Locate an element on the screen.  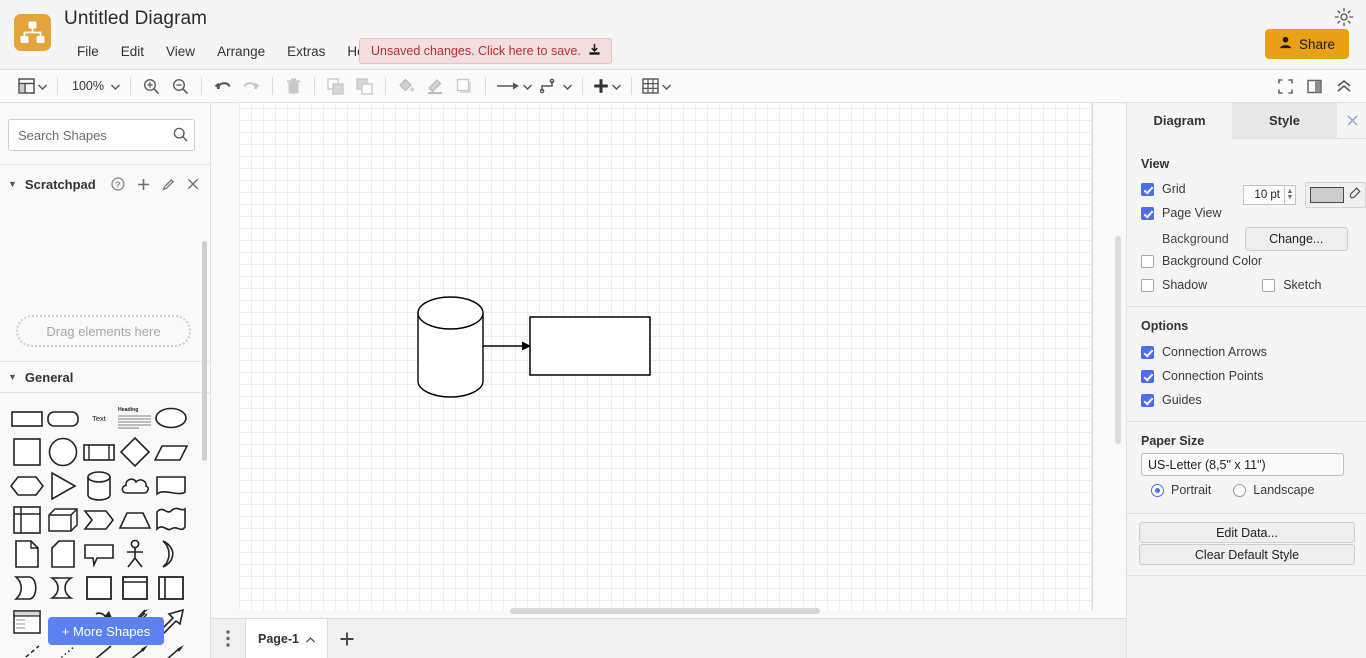
shadow-checkbox is located at coordinates (1147, 285).